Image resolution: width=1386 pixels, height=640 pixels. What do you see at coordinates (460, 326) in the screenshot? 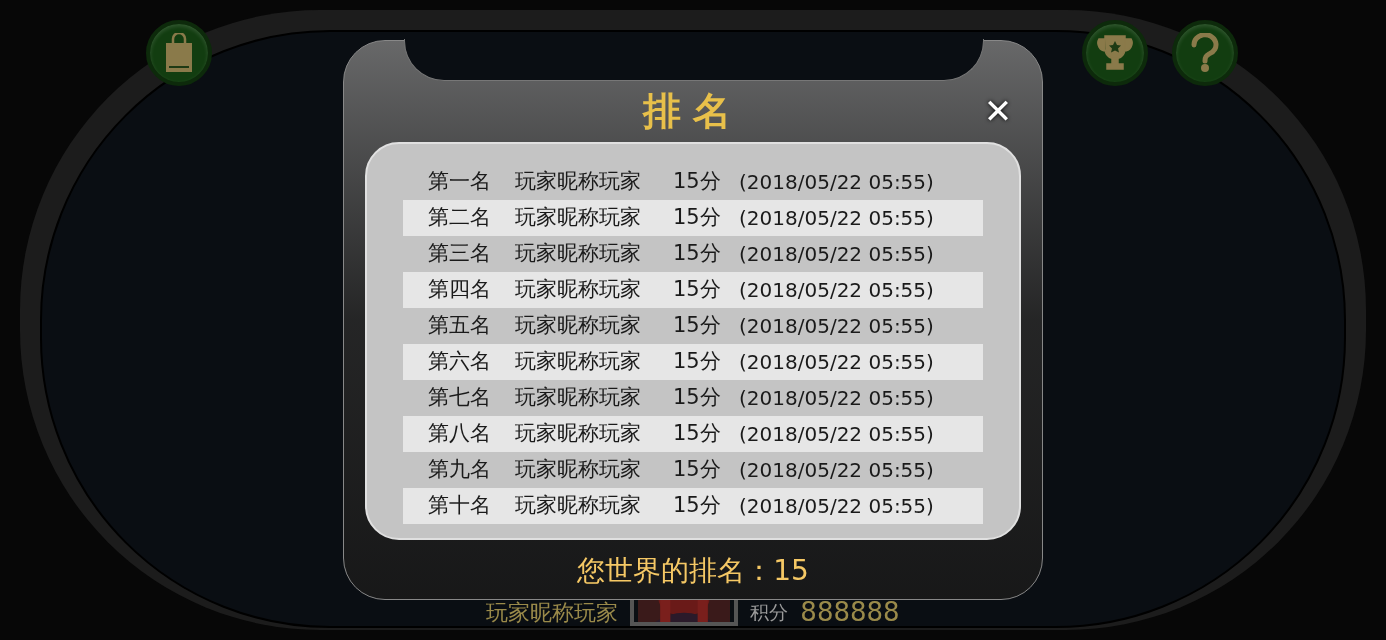
I see `rank-label: 第五名` at bounding box center [460, 326].